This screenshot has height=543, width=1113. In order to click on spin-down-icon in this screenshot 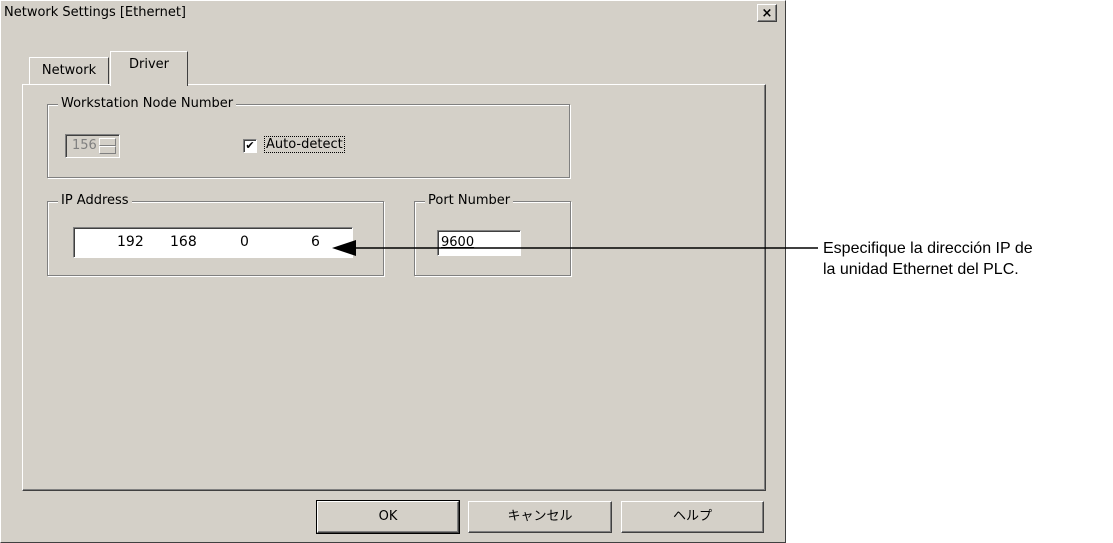, I will do `click(107, 150)`.